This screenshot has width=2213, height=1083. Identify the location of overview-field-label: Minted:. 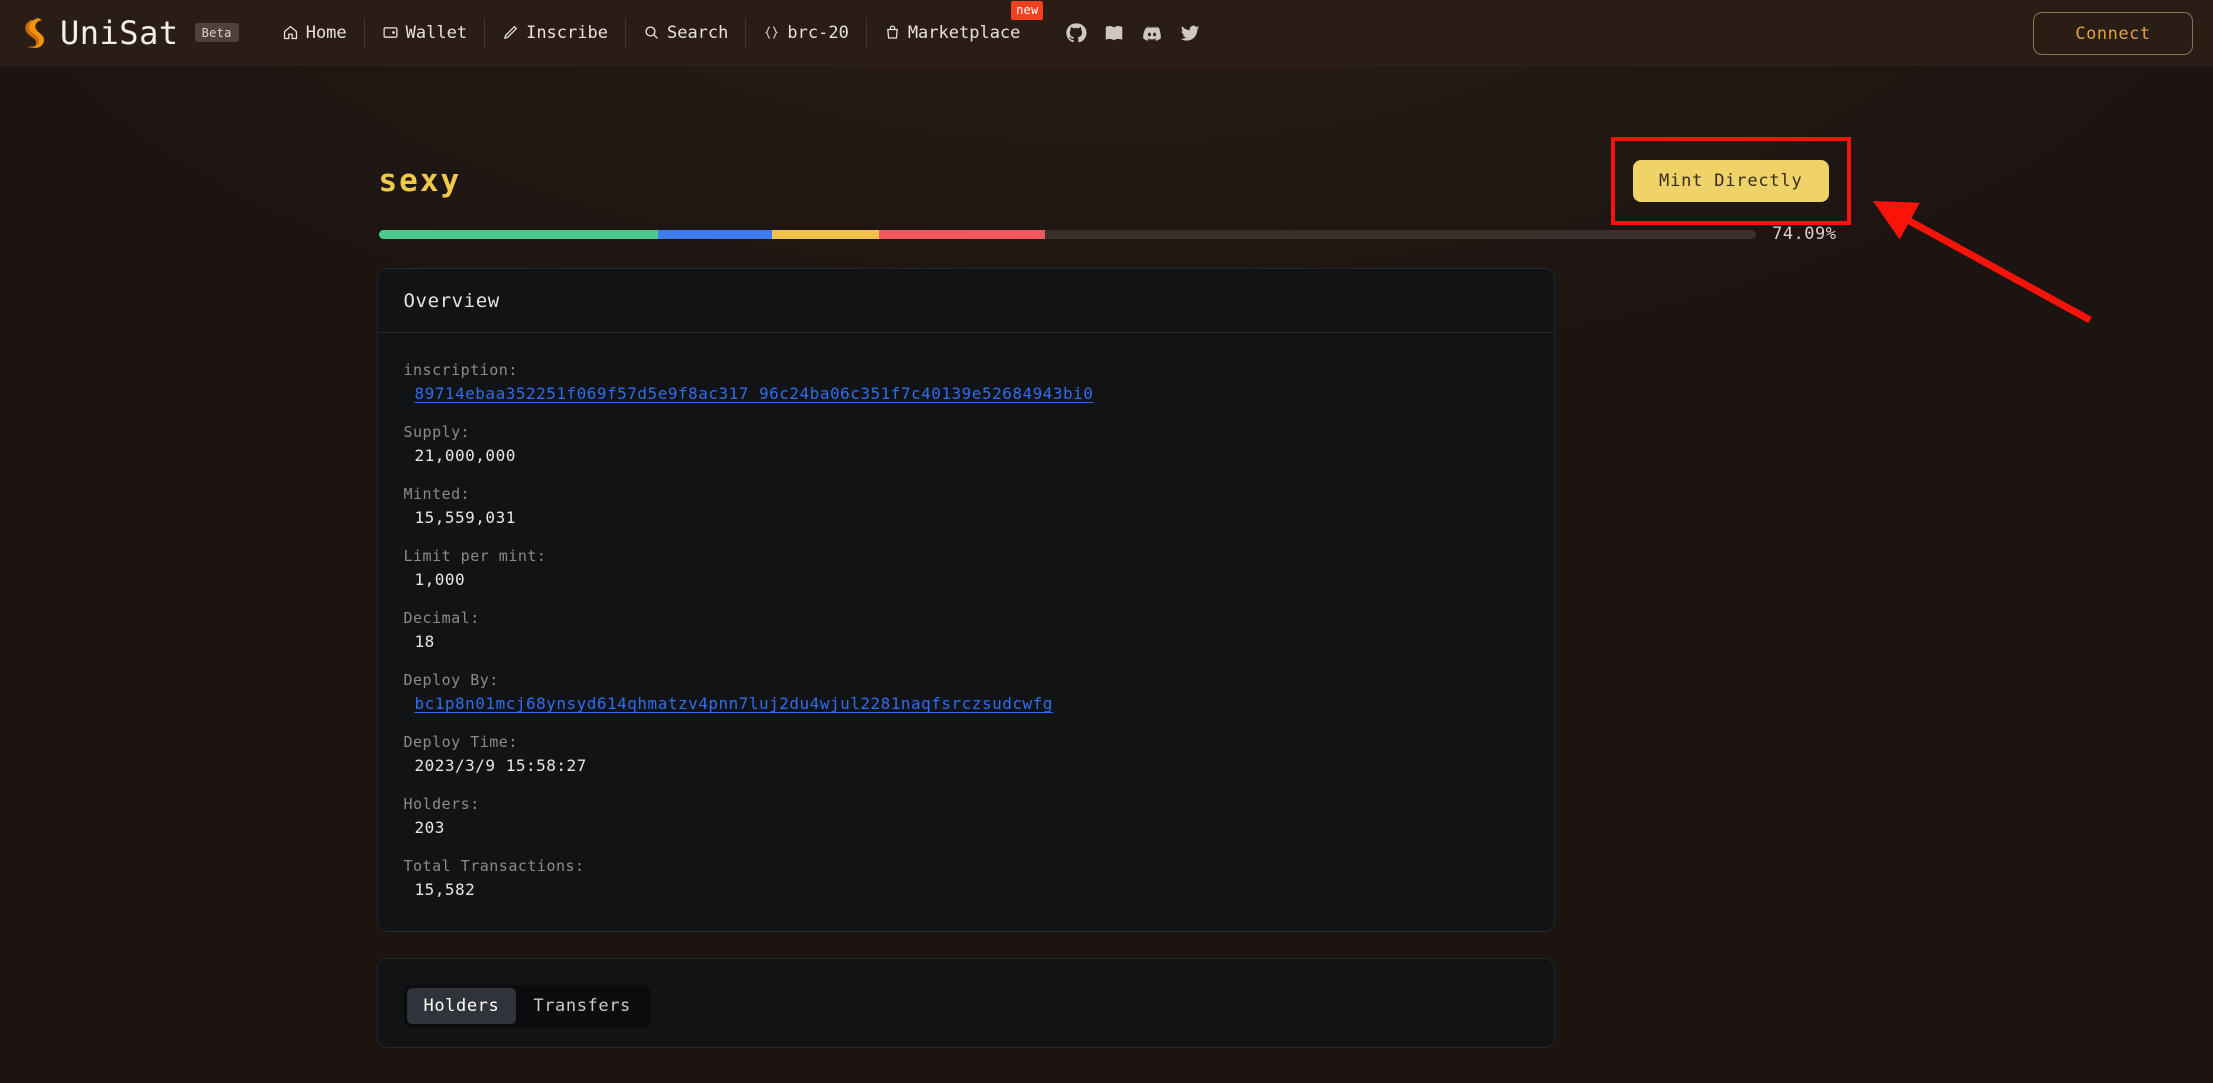
(437, 494).